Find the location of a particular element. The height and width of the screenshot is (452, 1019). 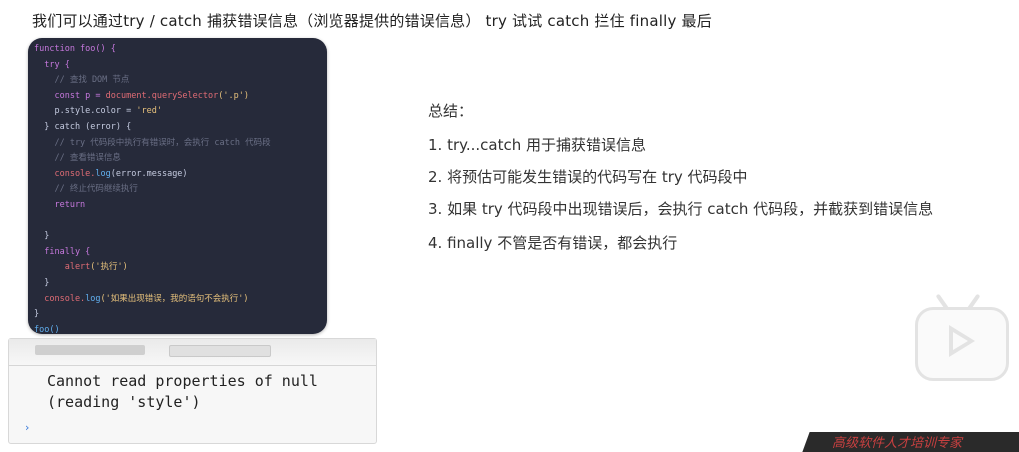

code-line: p.style.color = 'red' is located at coordinates (152, 112).